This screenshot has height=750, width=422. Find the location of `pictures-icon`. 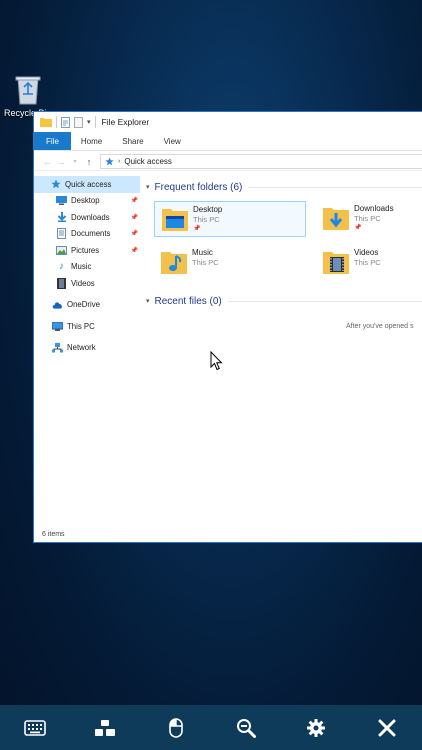

pictures-icon is located at coordinates (61, 250).